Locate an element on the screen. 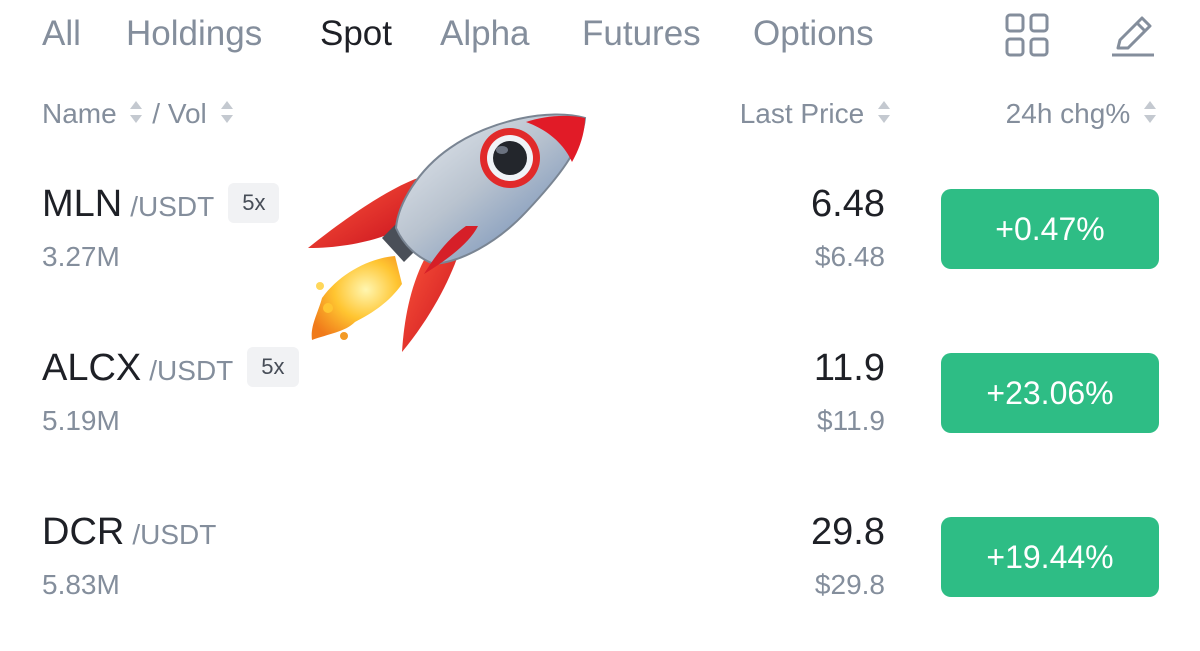 The image size is (1200, 651). last-price: 11.9 is located at coordinates (849, 368).